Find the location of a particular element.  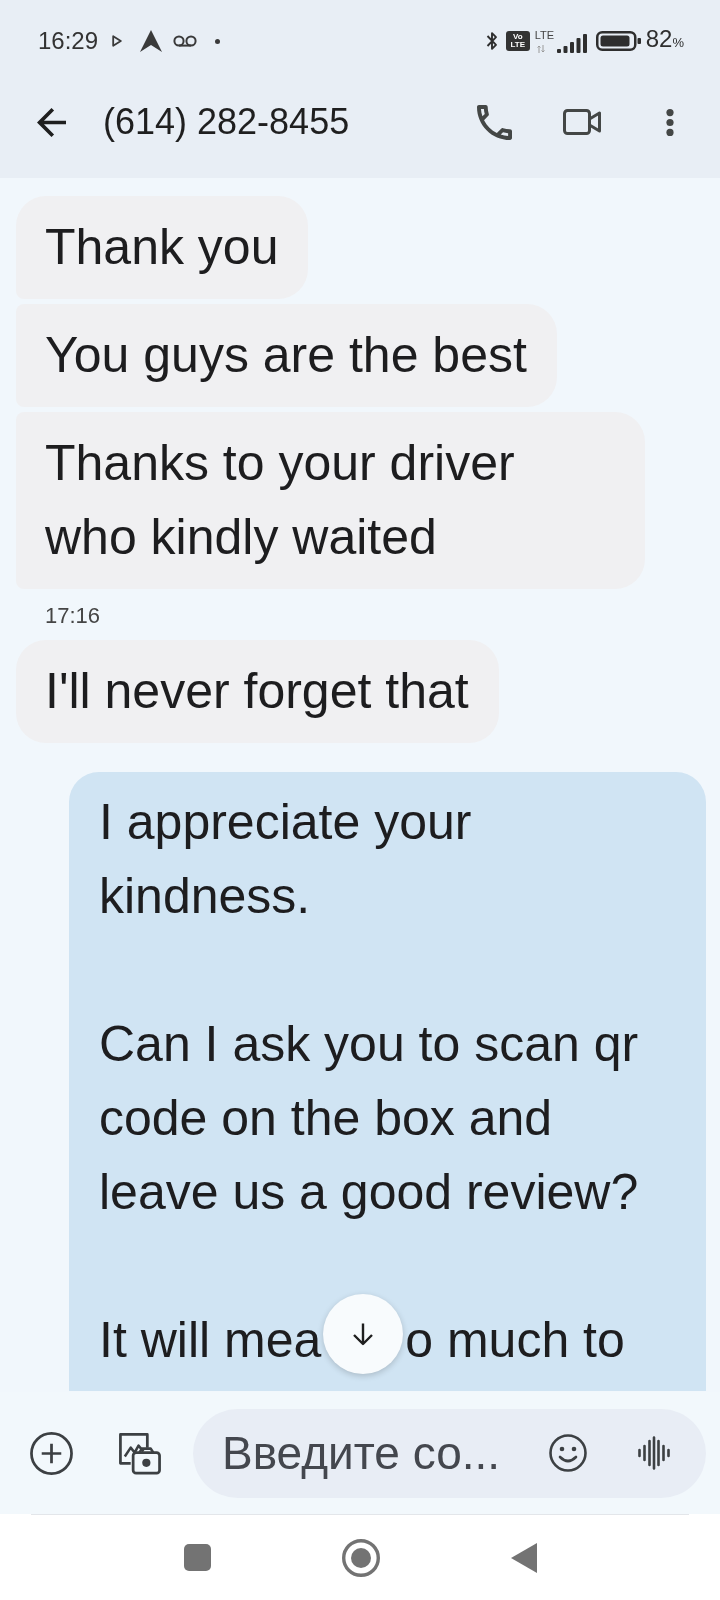

battery-percent: 82% is located at coordinates (664, 39).